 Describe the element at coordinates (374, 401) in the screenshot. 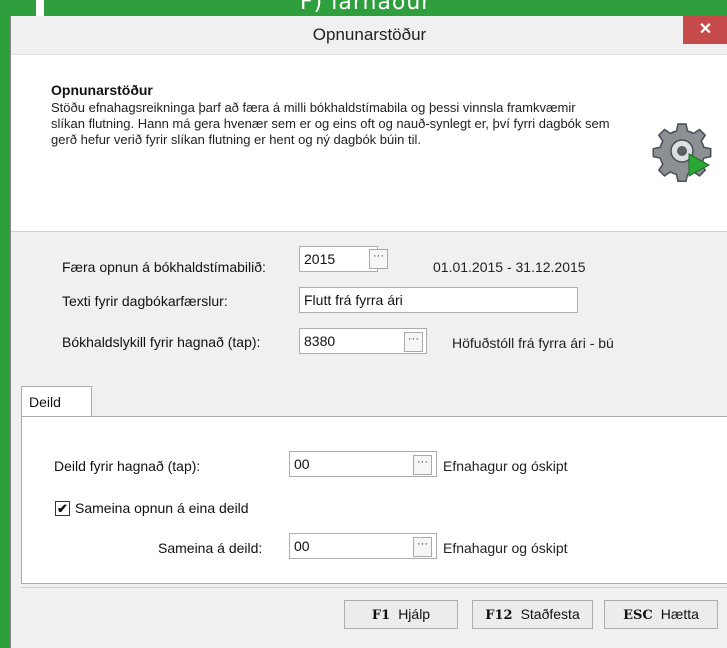

I see `tab-strip: Deild` at that location.